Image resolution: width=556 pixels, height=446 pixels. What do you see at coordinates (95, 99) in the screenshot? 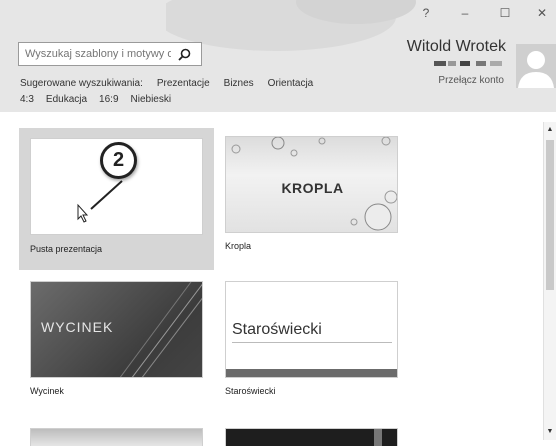
I see `suggested-searches-row2: 4:3 Edukacja 16:9 Niebieski` at bounding box center [95, 99].